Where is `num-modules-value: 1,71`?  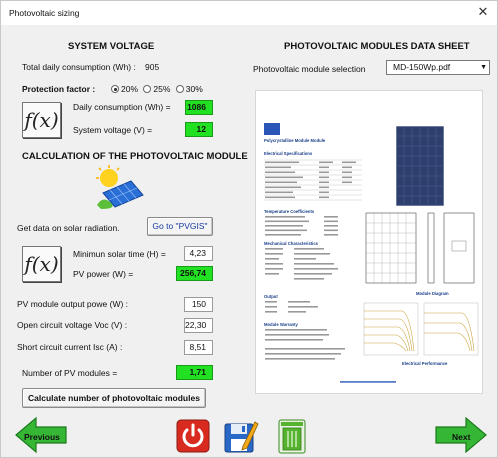
num-modules-value: 1,71 is located at coordinates (194, 372).